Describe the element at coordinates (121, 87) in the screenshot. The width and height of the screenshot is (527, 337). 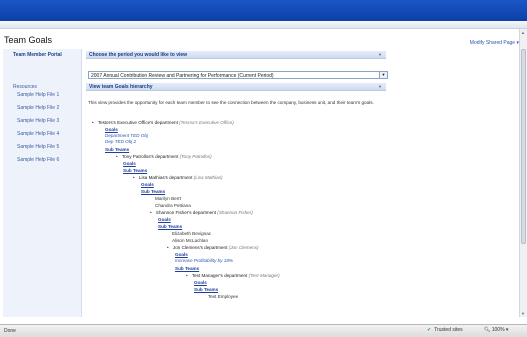
I see `webpart-title-hierarchy: View team Goals hierarchy` at that location.